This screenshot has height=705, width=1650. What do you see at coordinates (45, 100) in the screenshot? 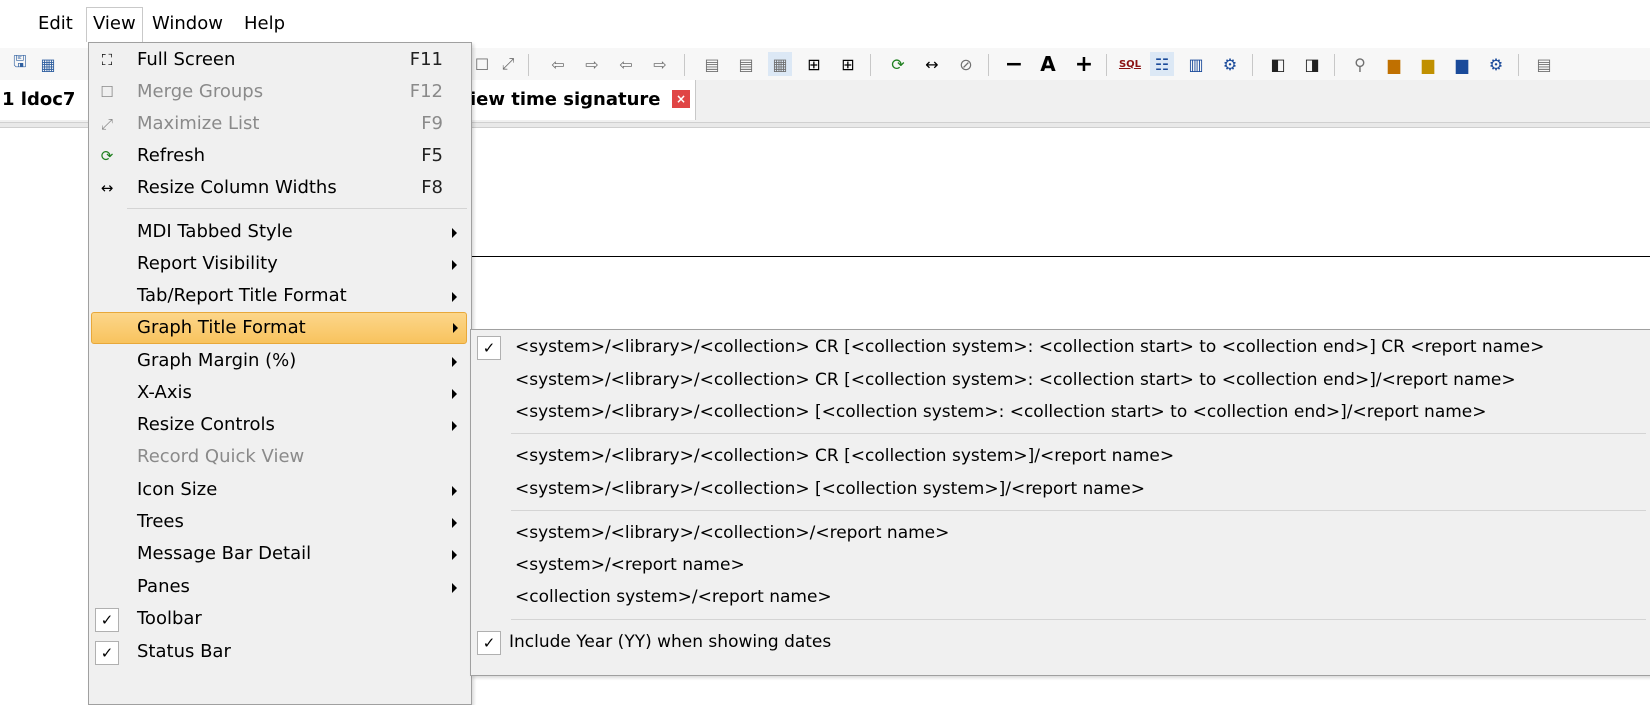
I see `tab-ldoc7: 1 ldoc7` at bounding box center [45, 100].